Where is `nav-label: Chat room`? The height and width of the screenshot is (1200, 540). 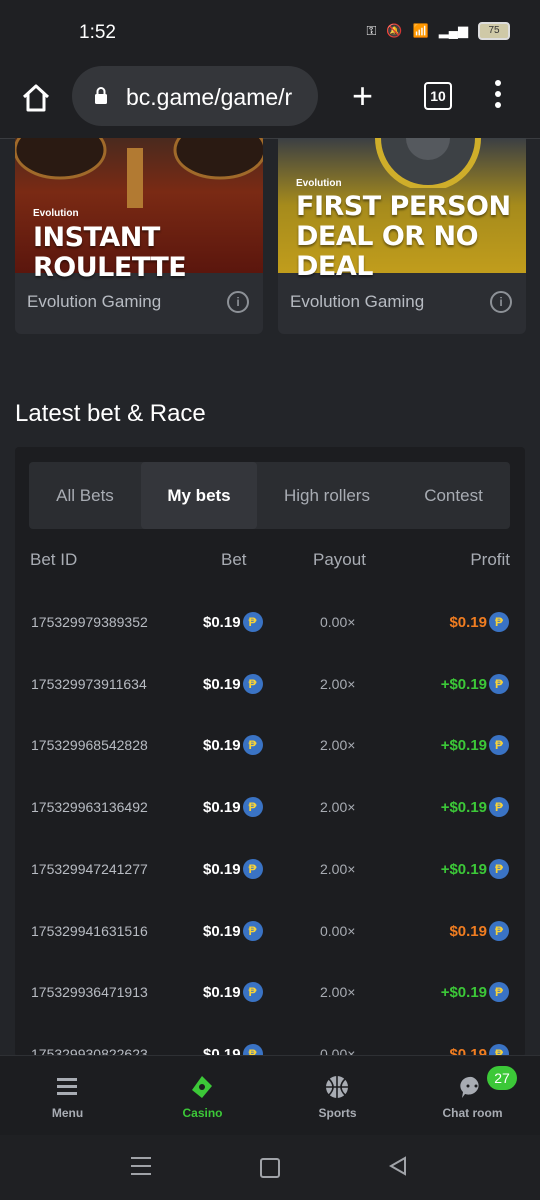 nav-label: Chat room is located at coordinates (472, 1113).